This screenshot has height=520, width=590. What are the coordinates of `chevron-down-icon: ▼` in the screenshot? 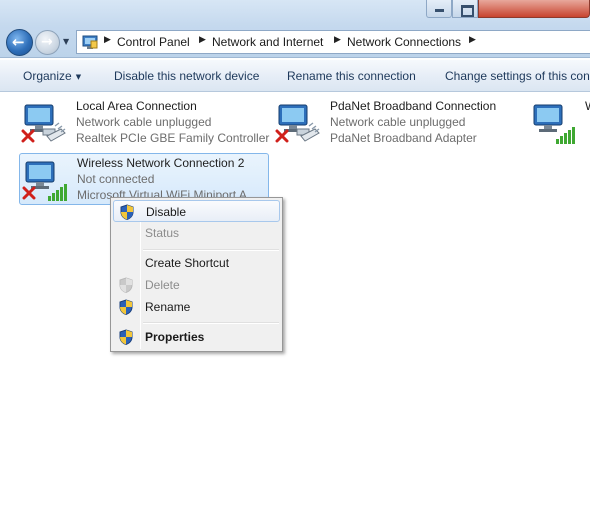 It's located at (78, 77).